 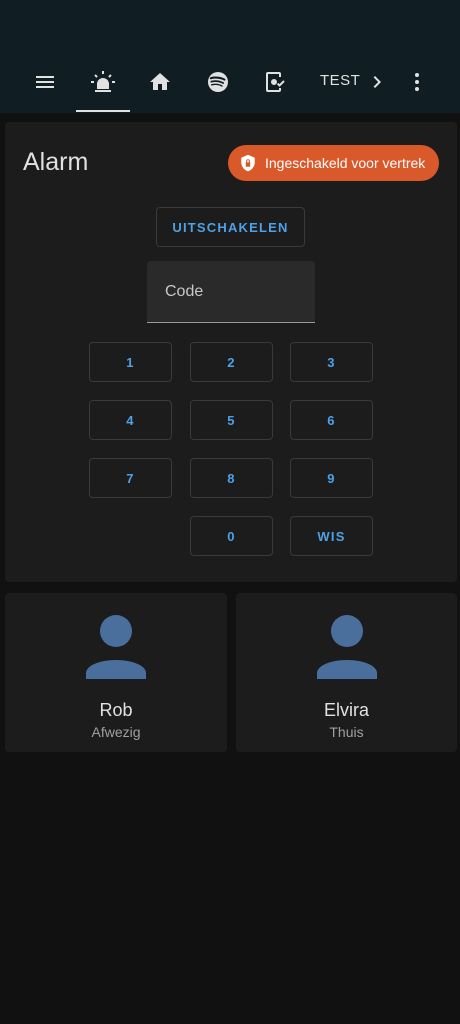 I want to click on code-input: Code, so click(x=231, y=292).